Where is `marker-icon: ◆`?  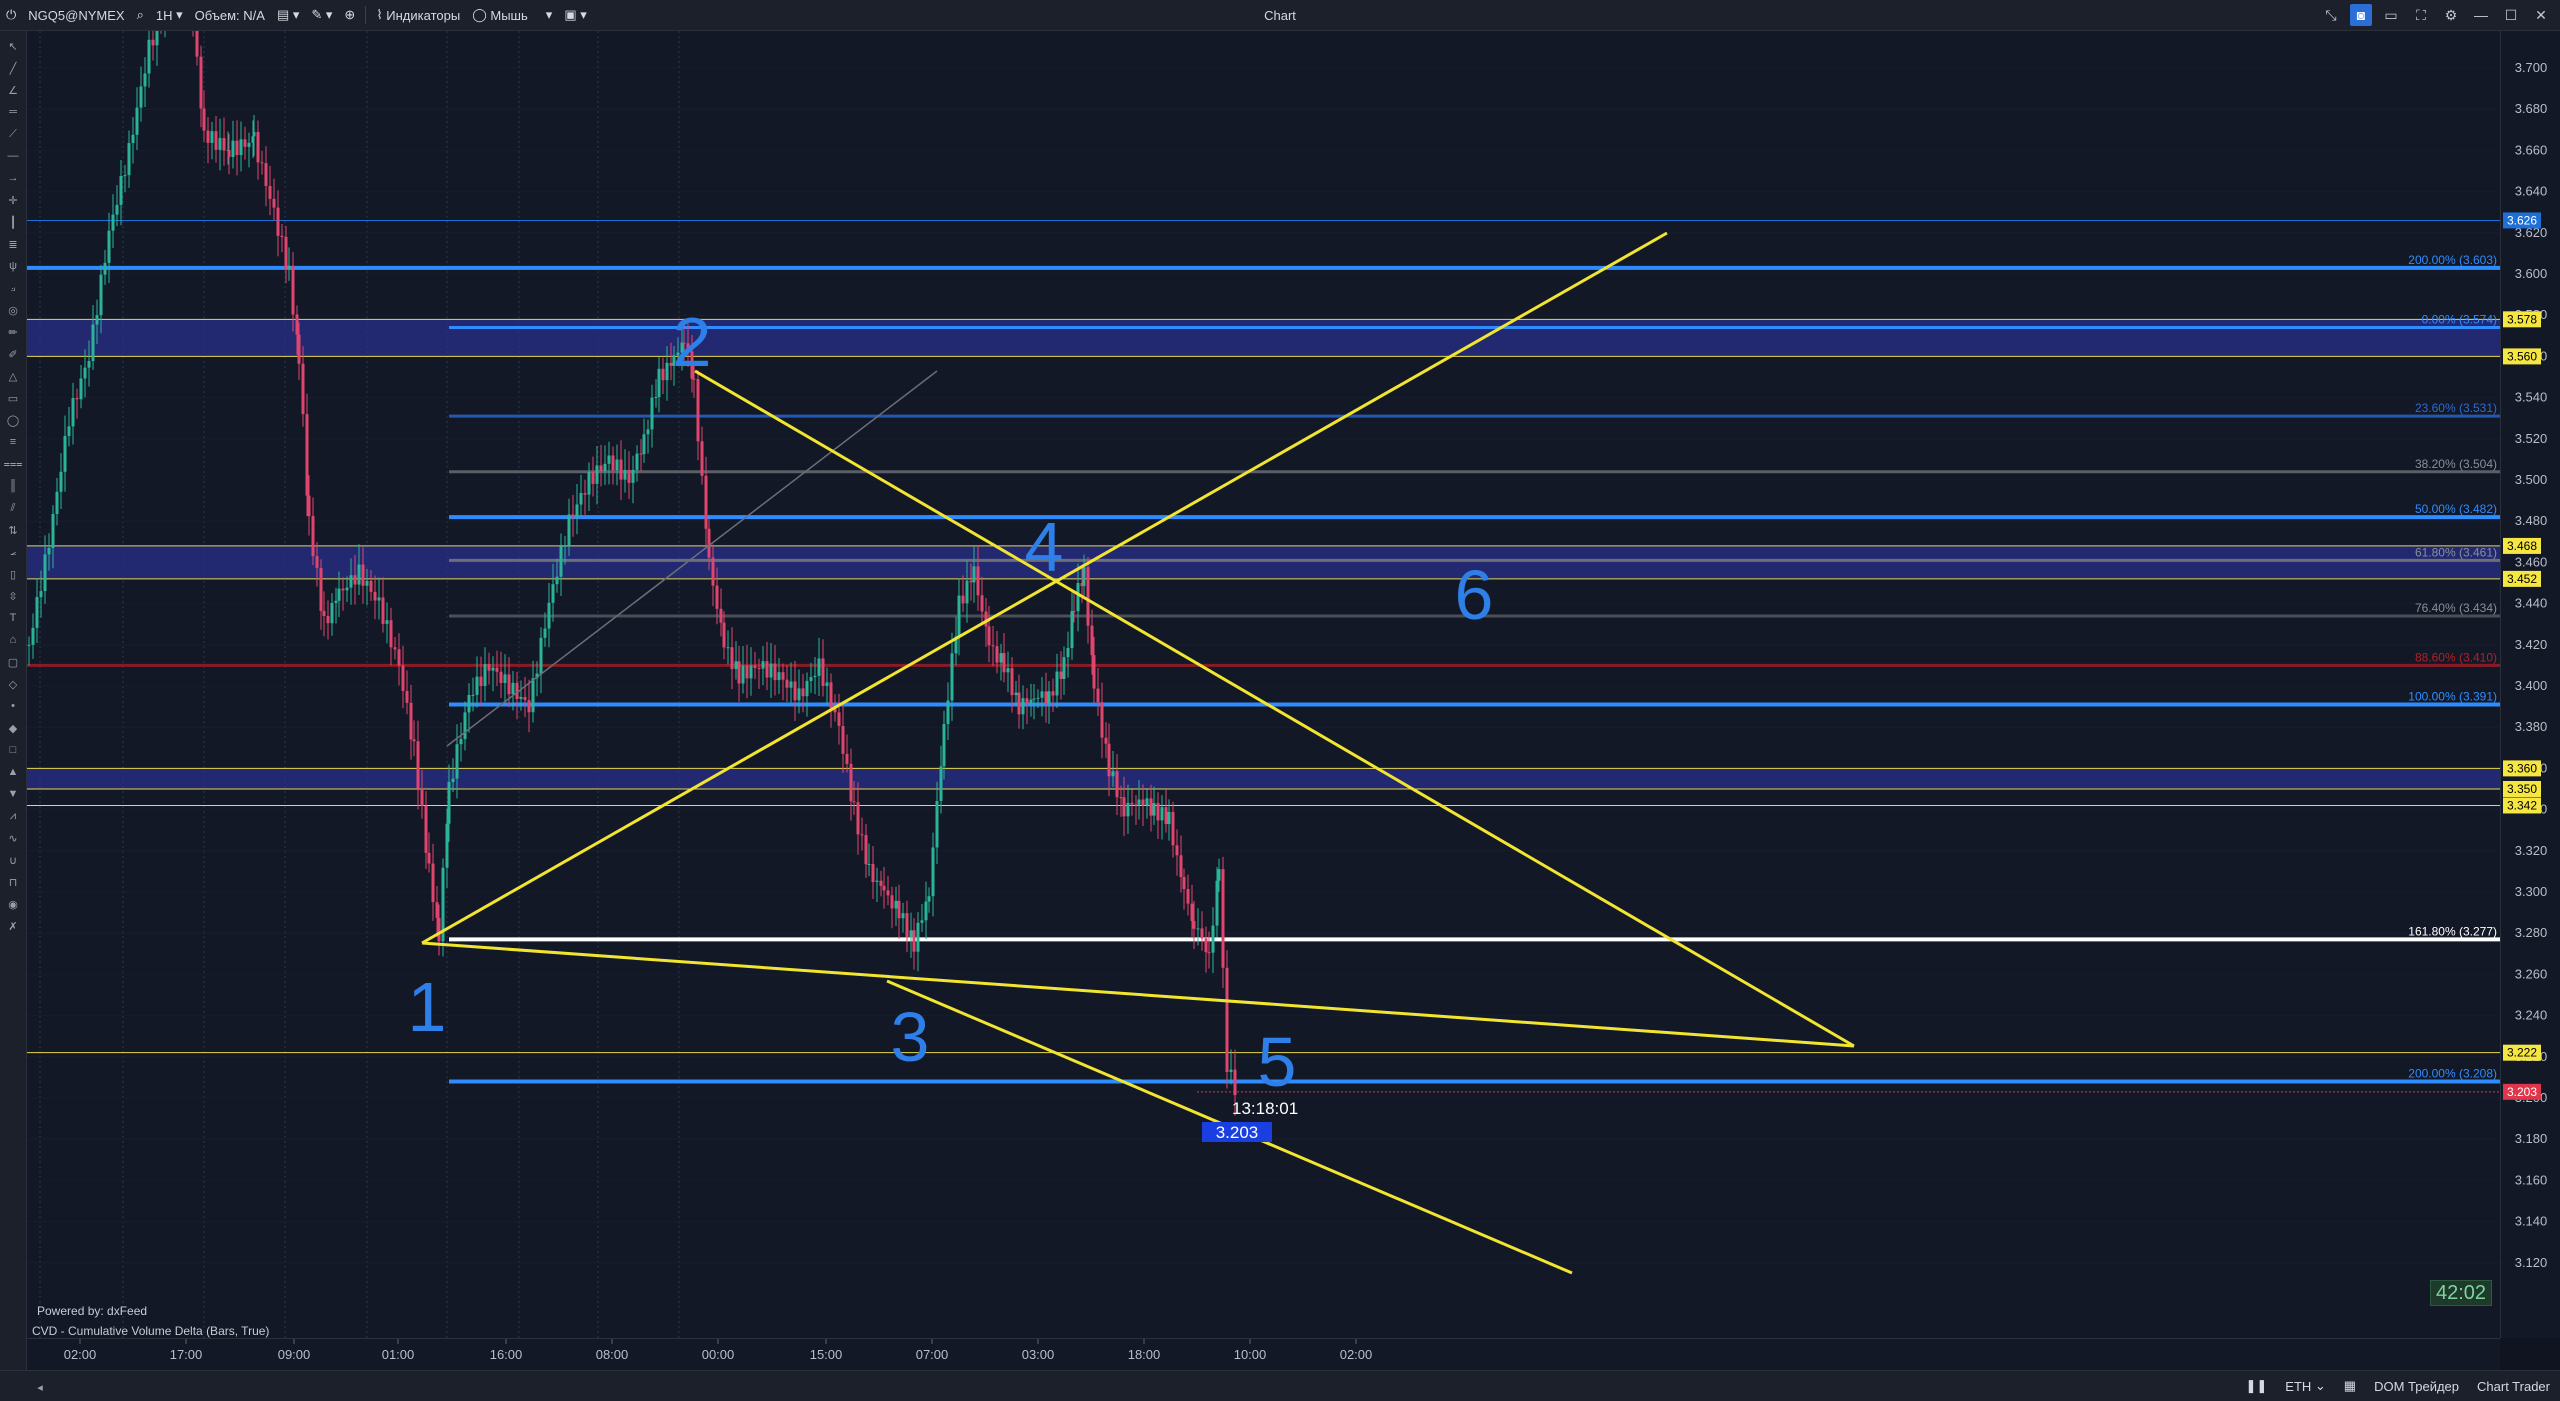
marker-icon: ◆ is located at coordinates (13, 728).